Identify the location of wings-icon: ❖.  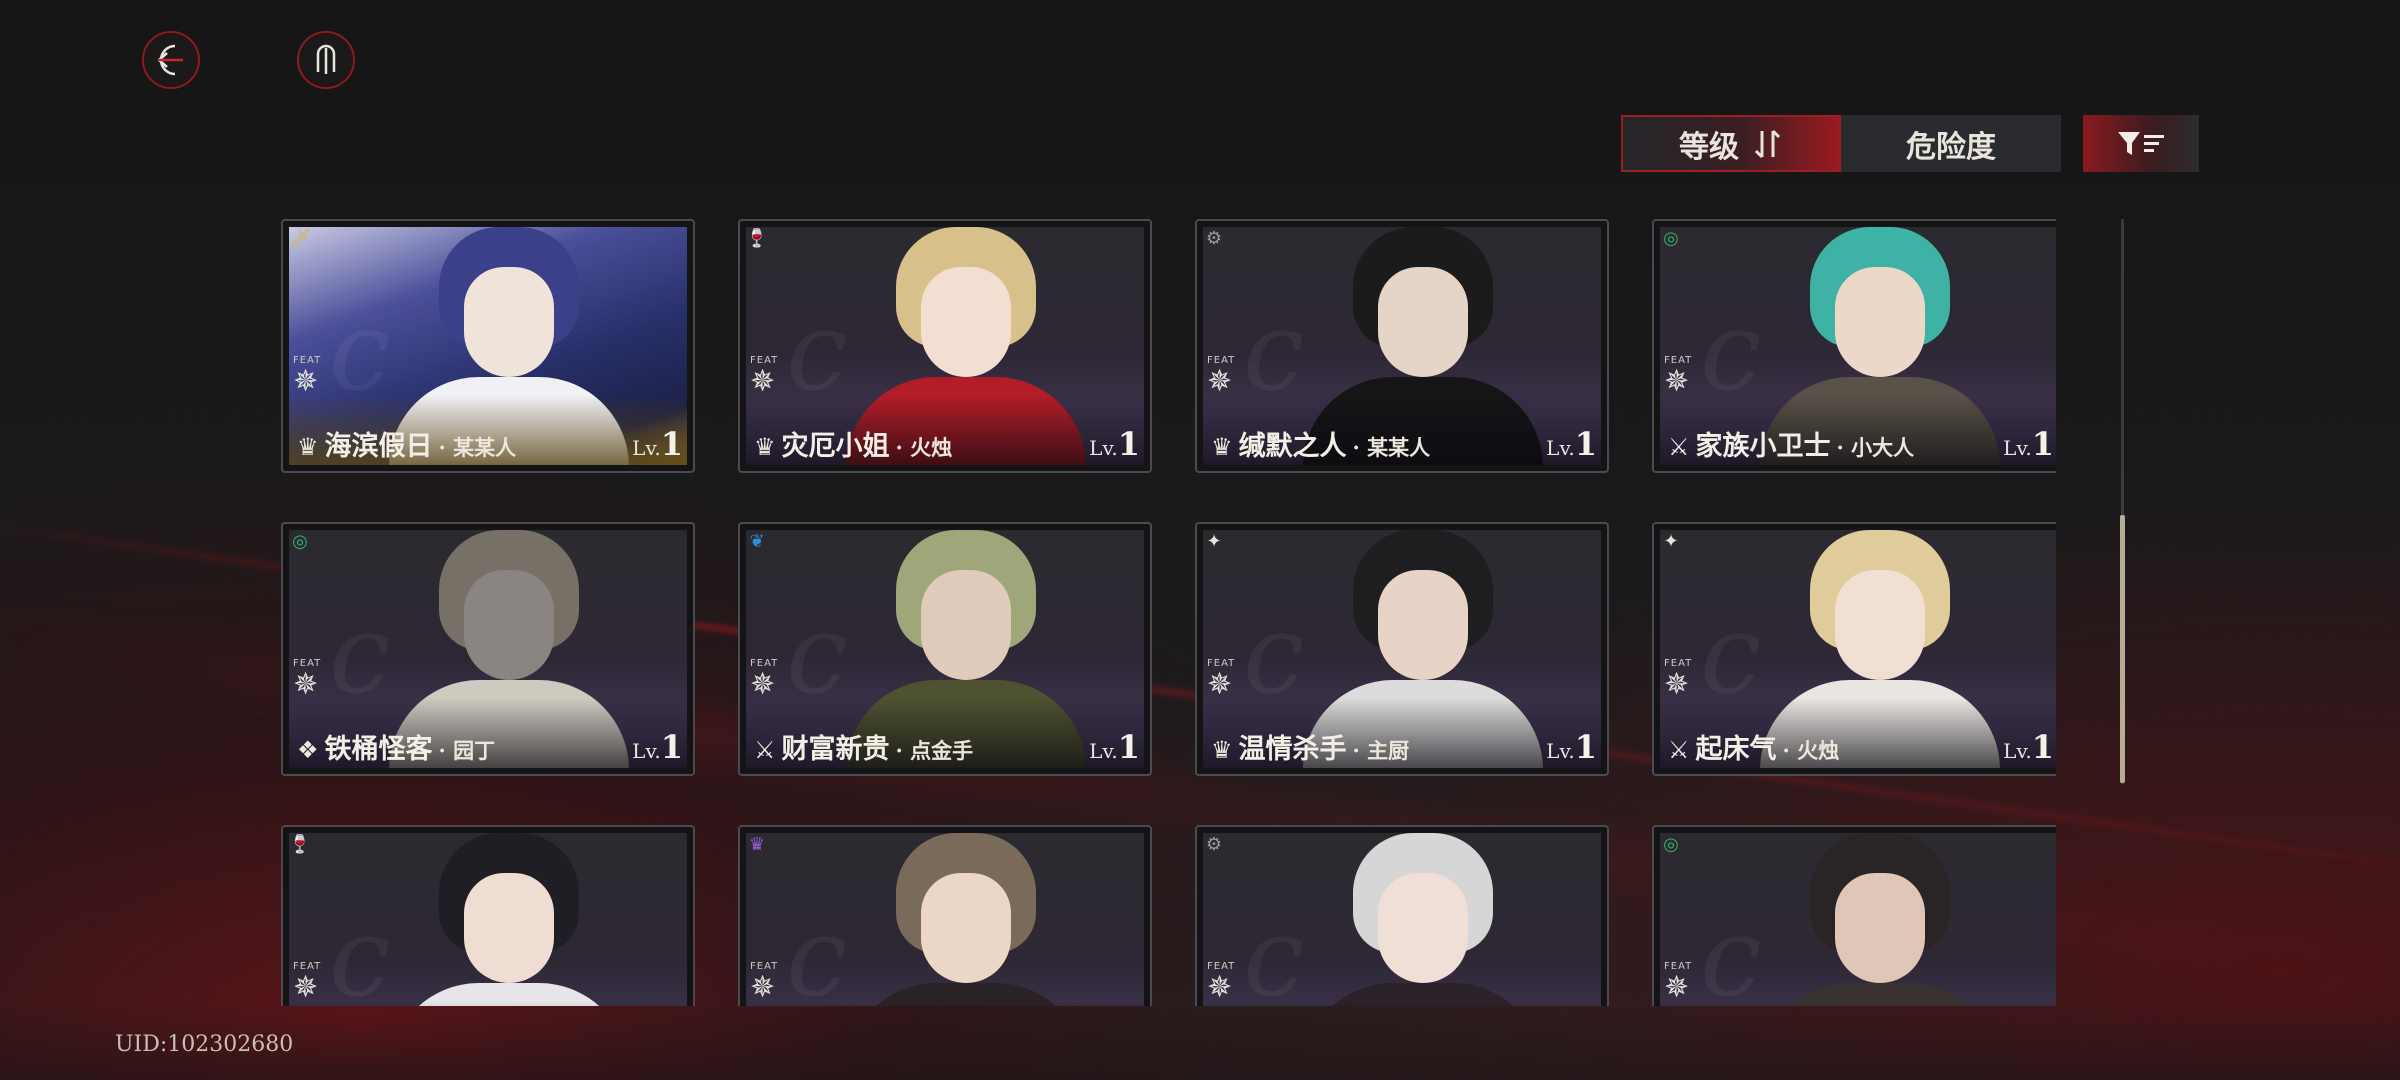
(308, 750).